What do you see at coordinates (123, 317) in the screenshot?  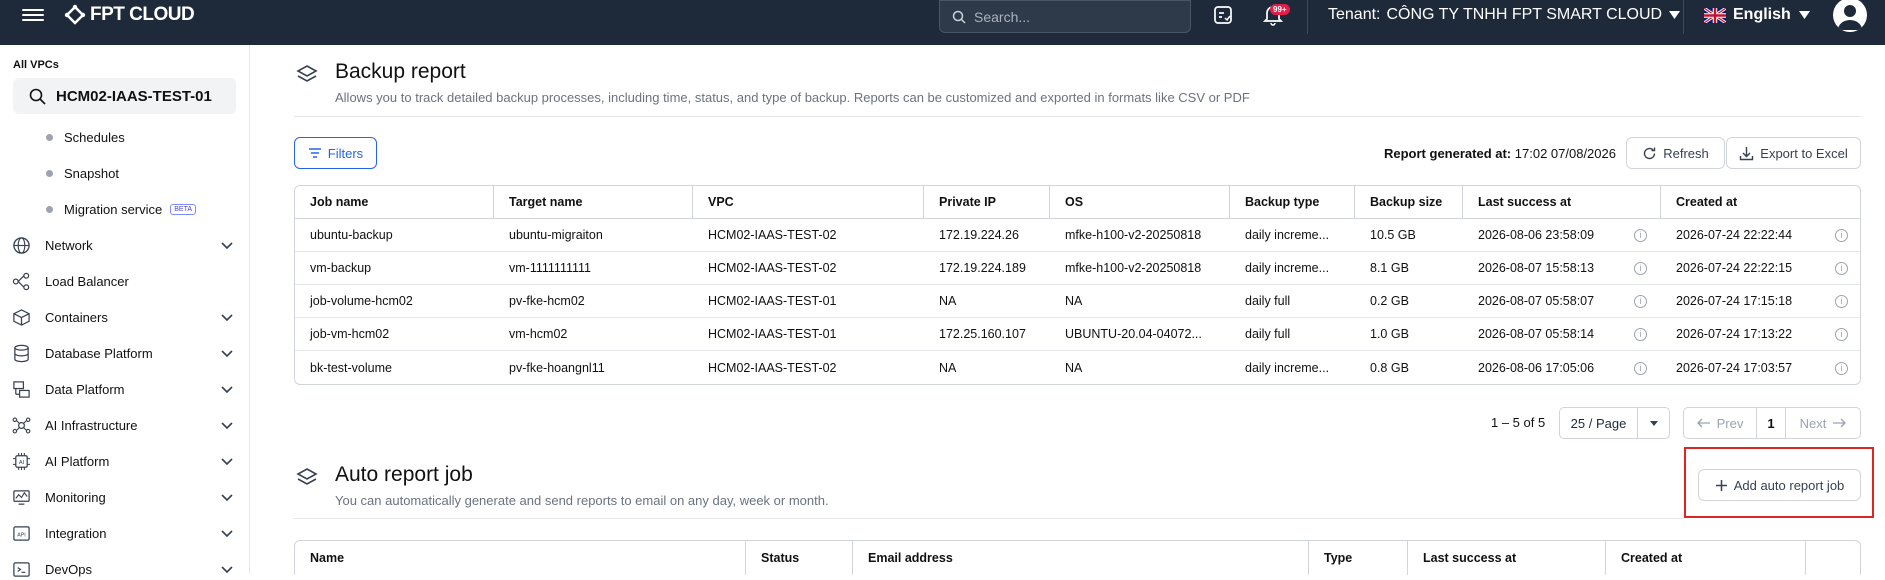 I see `sidebar-item-containers: Containers` at bounding box center [123, 317].